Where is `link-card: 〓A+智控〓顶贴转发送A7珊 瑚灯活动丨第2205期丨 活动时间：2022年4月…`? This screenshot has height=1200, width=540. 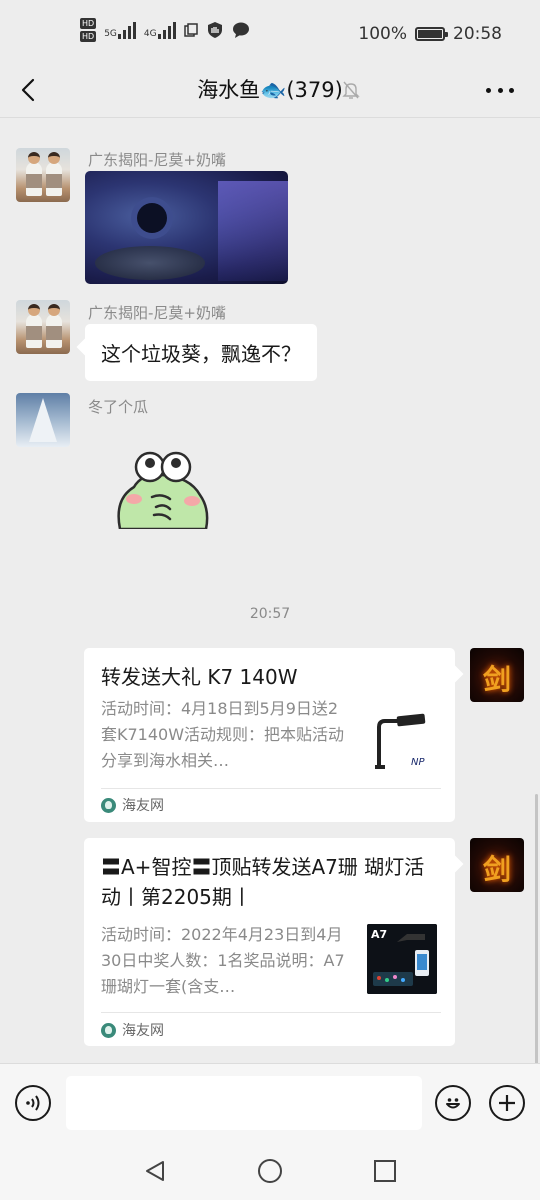
link-card: 〓A+智控〓顶贴转发送A7珊 瑚灯活动丨第2205期丨 活动时间：2022年4月… is located at coordinates (269, 942).